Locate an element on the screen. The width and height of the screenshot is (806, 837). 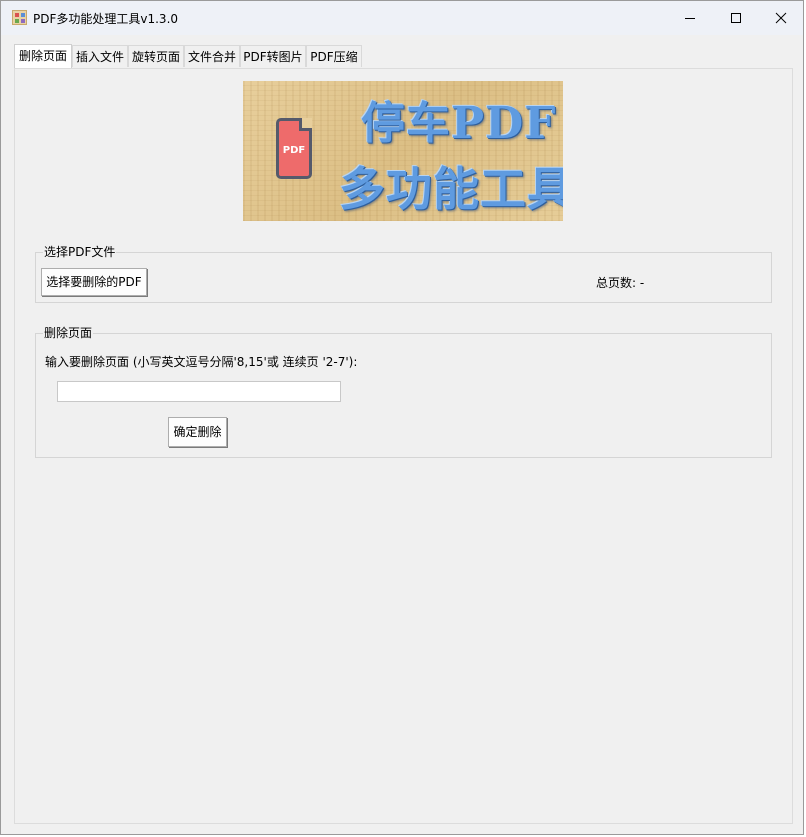
maximize-icon is located at coordinates (736, 18).